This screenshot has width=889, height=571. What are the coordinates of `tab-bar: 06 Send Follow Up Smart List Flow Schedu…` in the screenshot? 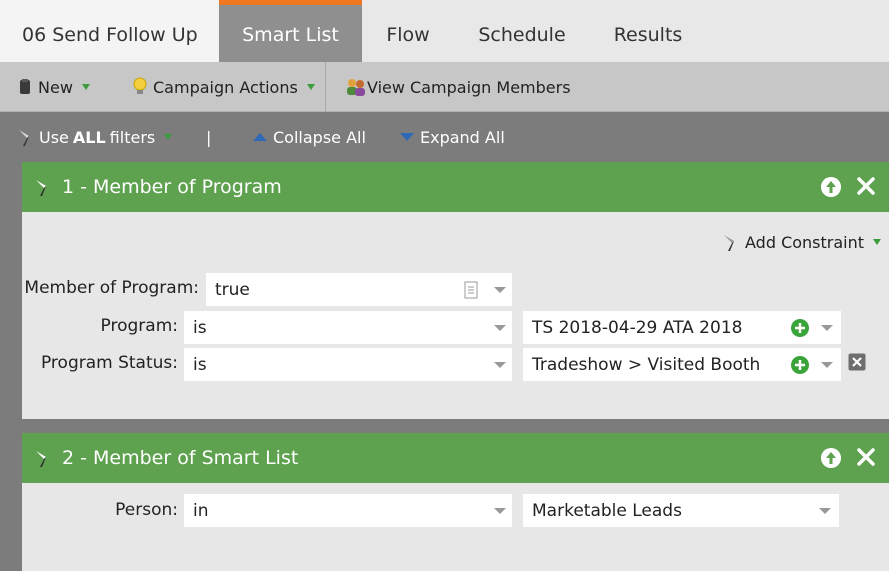 It's located at (444, 31).